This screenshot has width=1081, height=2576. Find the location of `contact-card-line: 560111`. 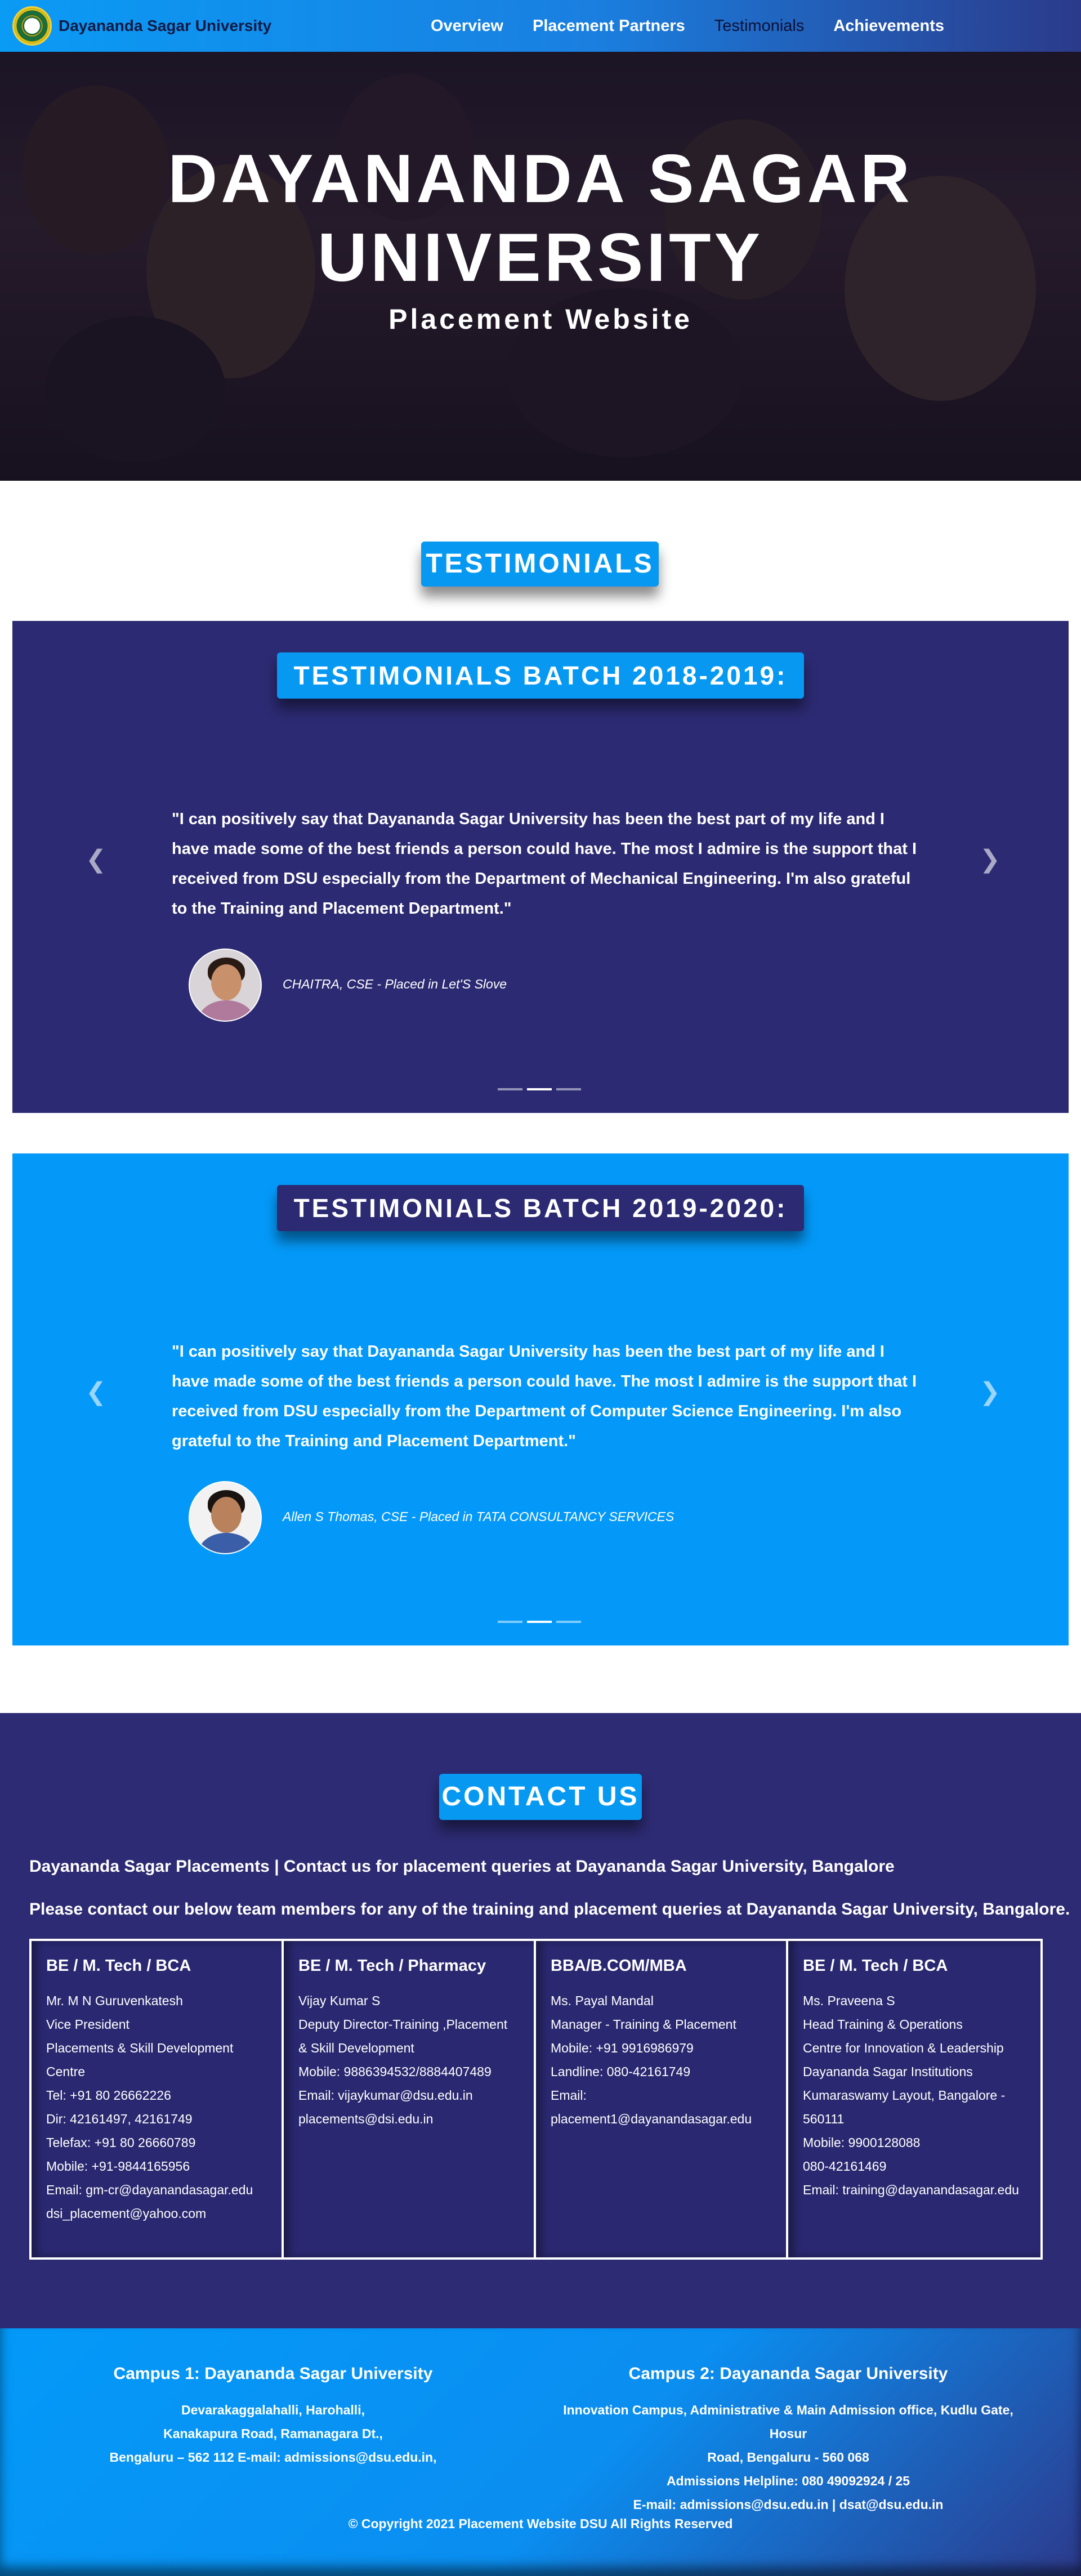

contact-card-line: 560111 is located at coordinates (824, 2119).